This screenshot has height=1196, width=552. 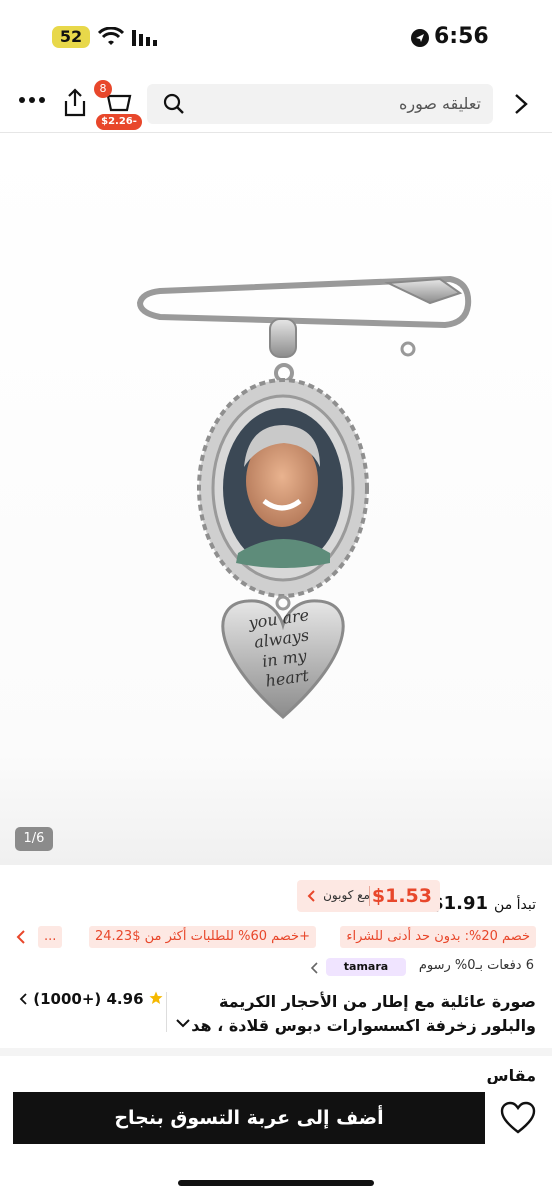 I want to click on image-pager: 1/6, so click(x=34, y=839).